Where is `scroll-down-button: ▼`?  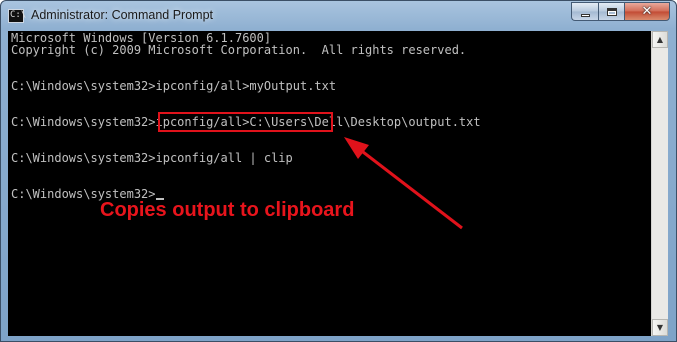
scroll-down-button: ▼ is located at coordinates (660, 327).